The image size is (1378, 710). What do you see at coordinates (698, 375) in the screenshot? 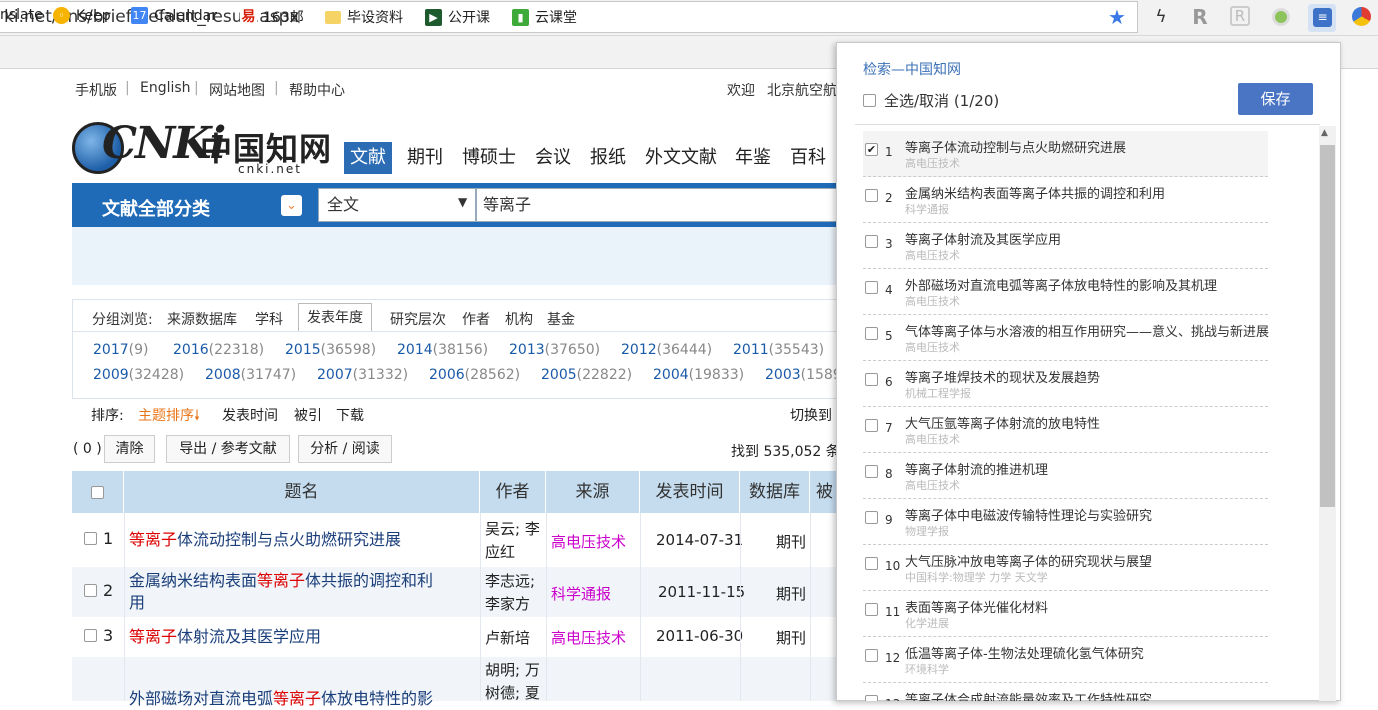
I see `year-link: 2004(19833)` at bounding box center [698, 375].